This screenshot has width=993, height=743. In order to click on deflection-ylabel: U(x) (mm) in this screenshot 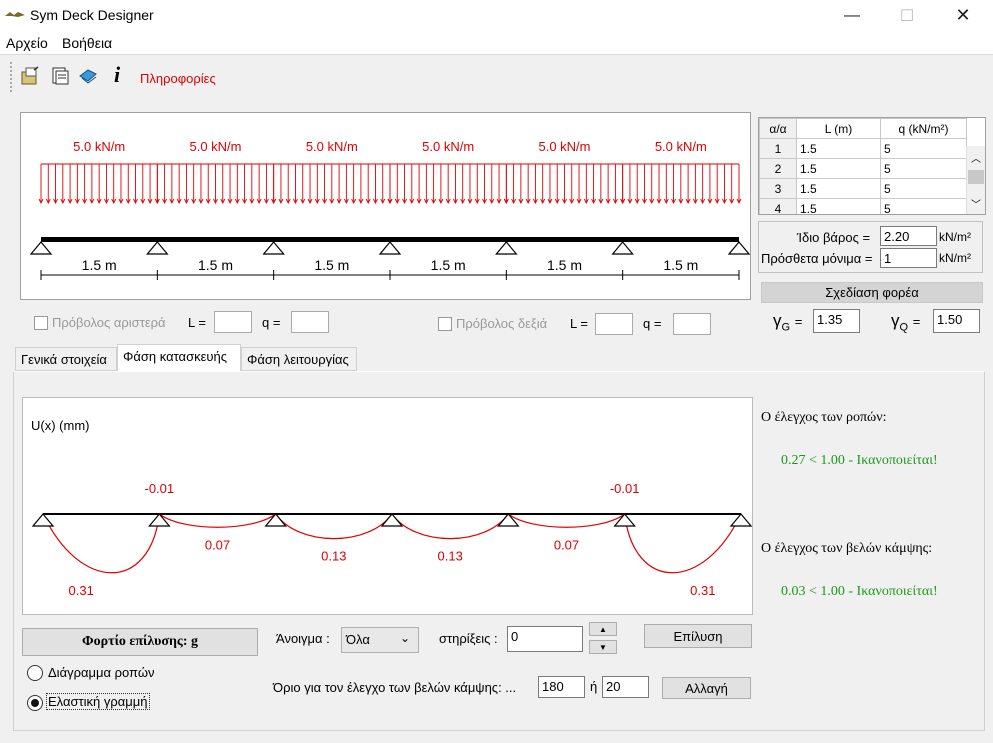, I will do `click(60, 425)`.